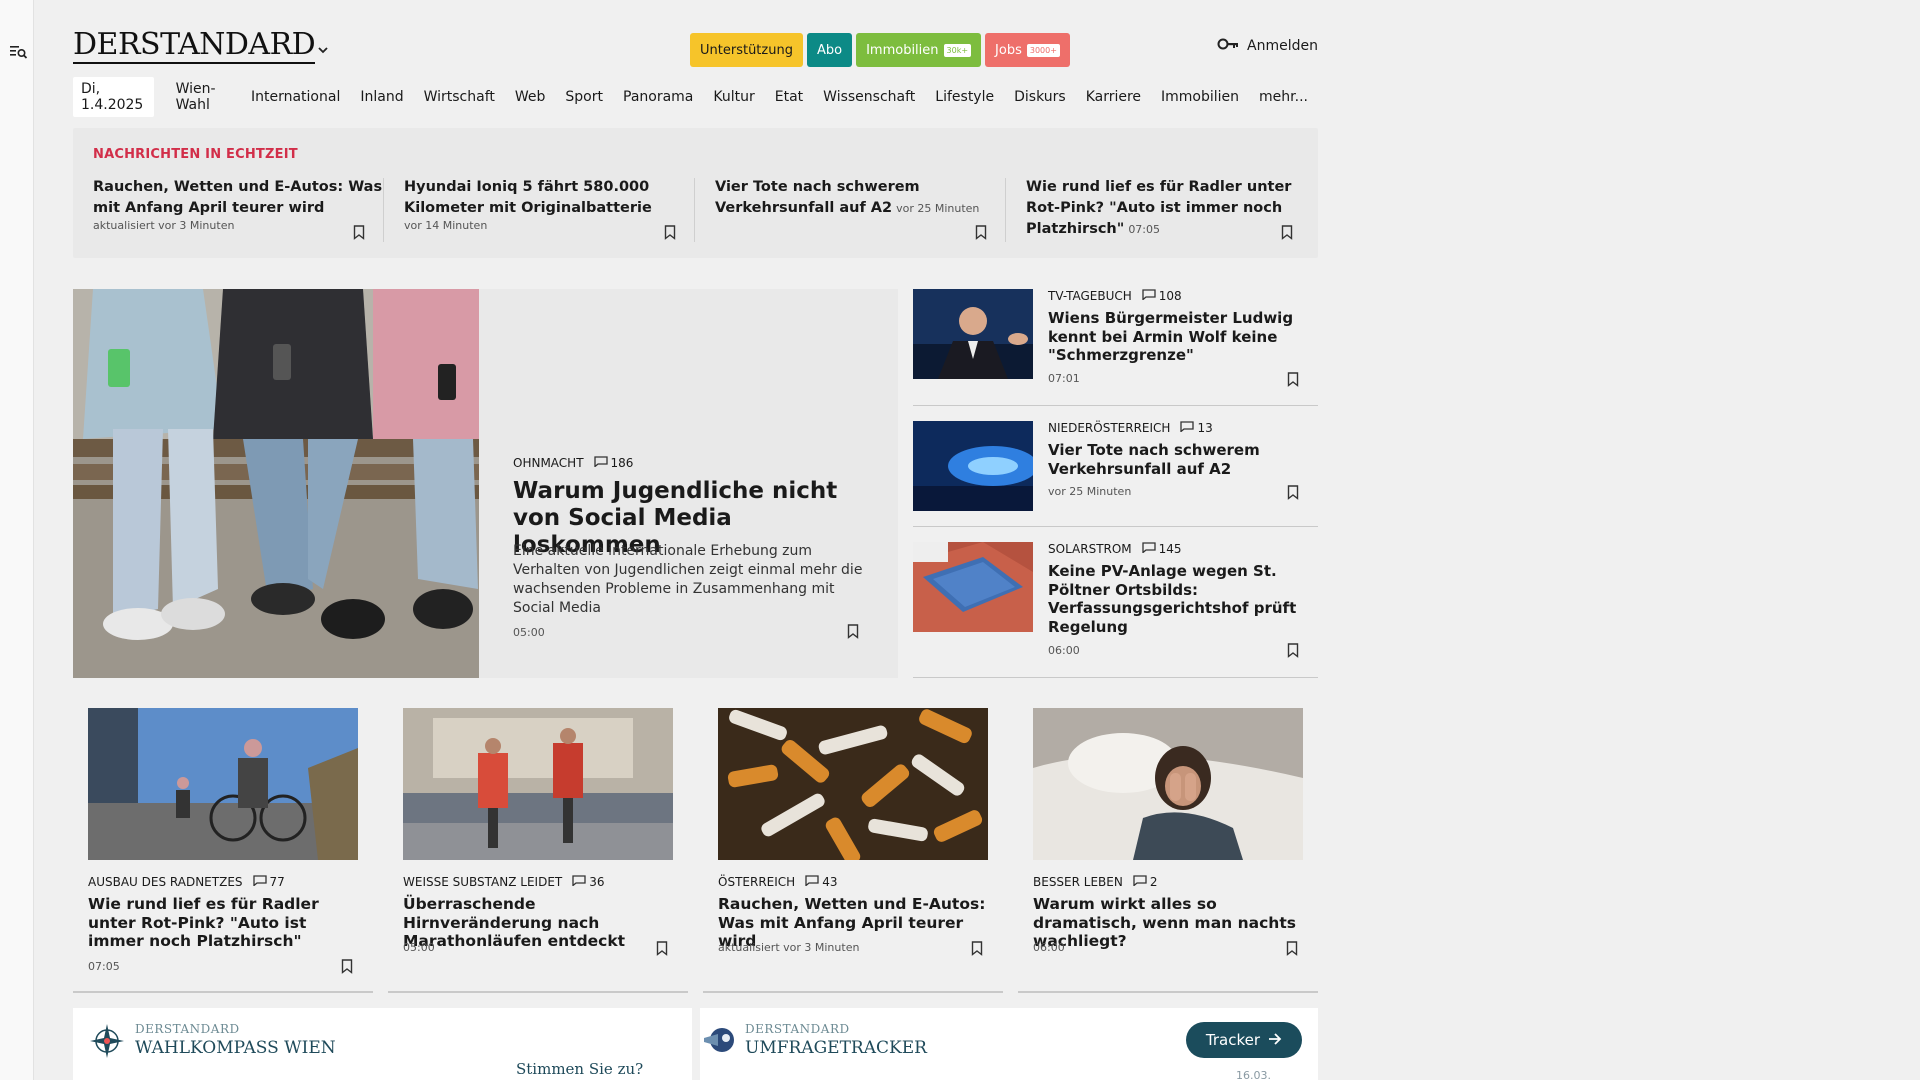 This screenshot has height=1080, width=1920. I want to click on tracker-button: Tracker, so click(1243, 1040).